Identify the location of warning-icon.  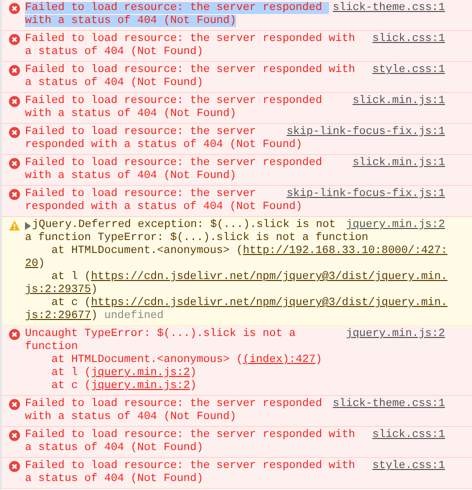
(14, 225).